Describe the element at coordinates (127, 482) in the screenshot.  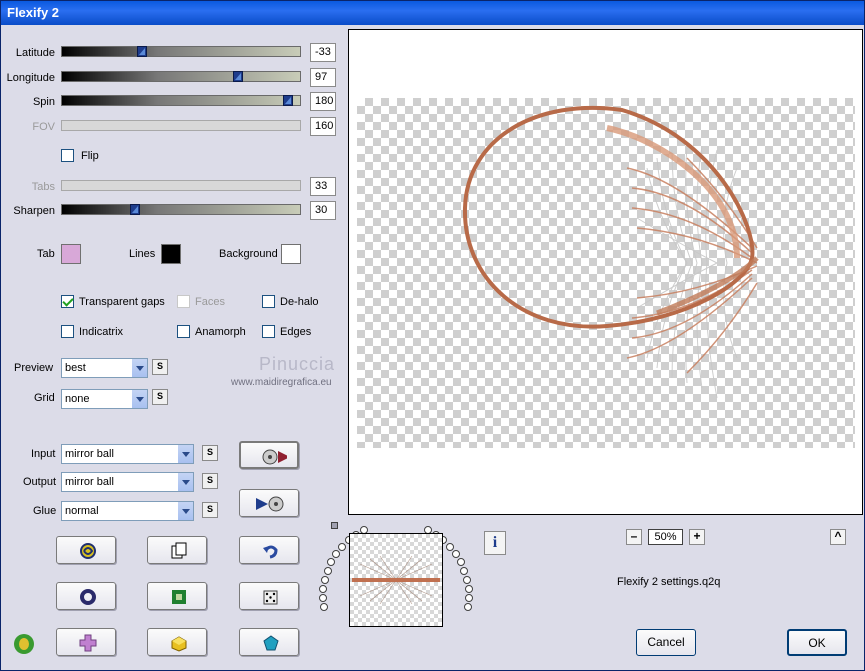
I see `output-select: mirror ball` at that location.